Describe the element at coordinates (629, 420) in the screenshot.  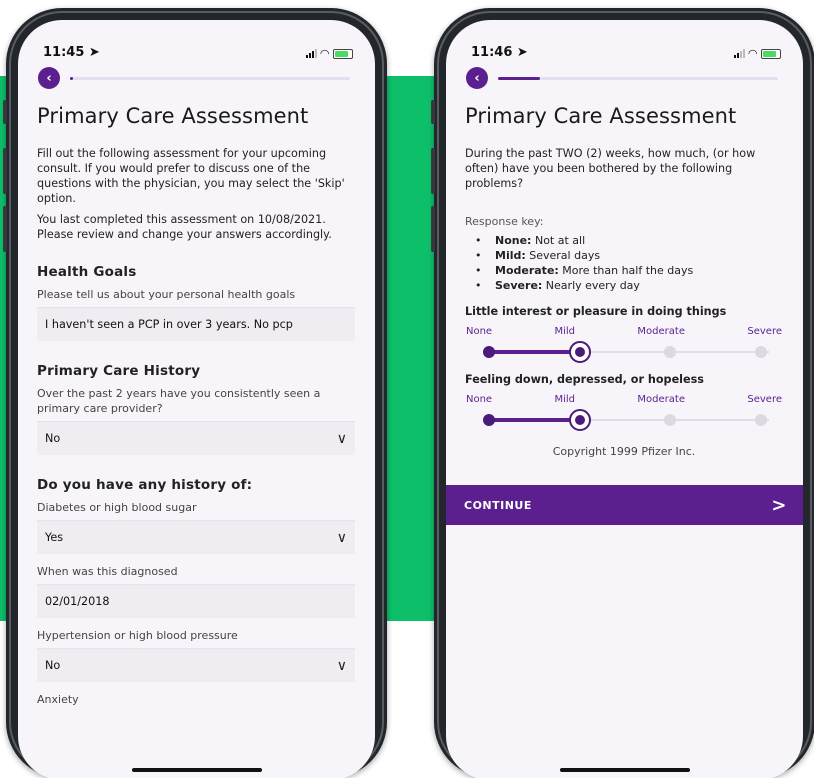
I see `question-2-slider` at that location.